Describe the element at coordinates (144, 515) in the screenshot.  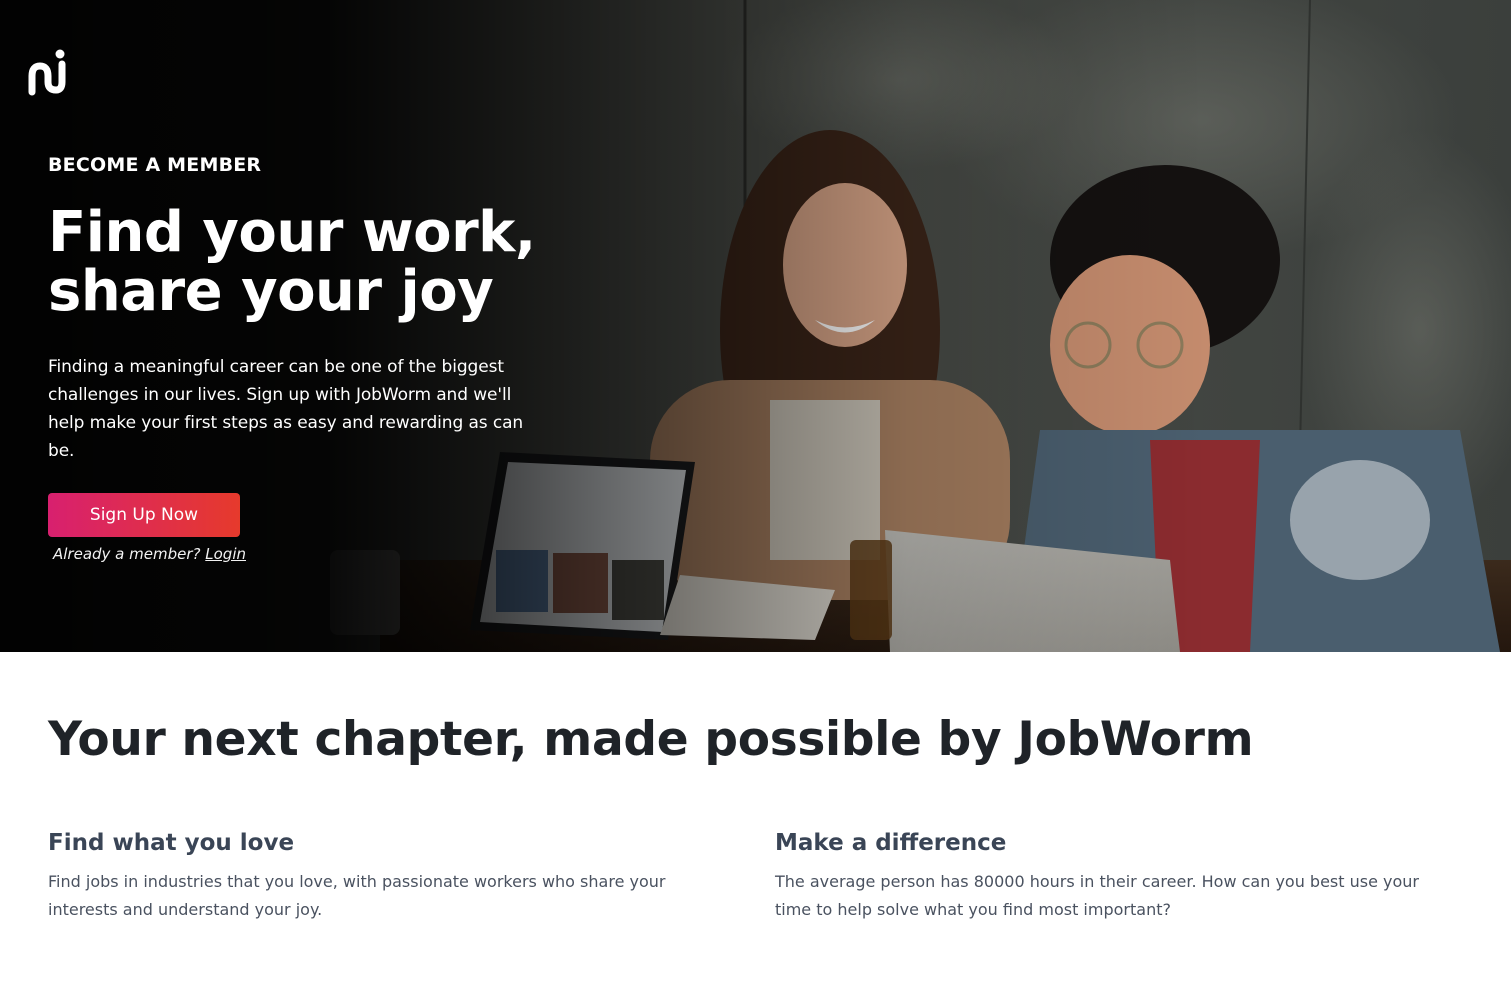
I see `sign-up-button: Sign Up Now` at that location.